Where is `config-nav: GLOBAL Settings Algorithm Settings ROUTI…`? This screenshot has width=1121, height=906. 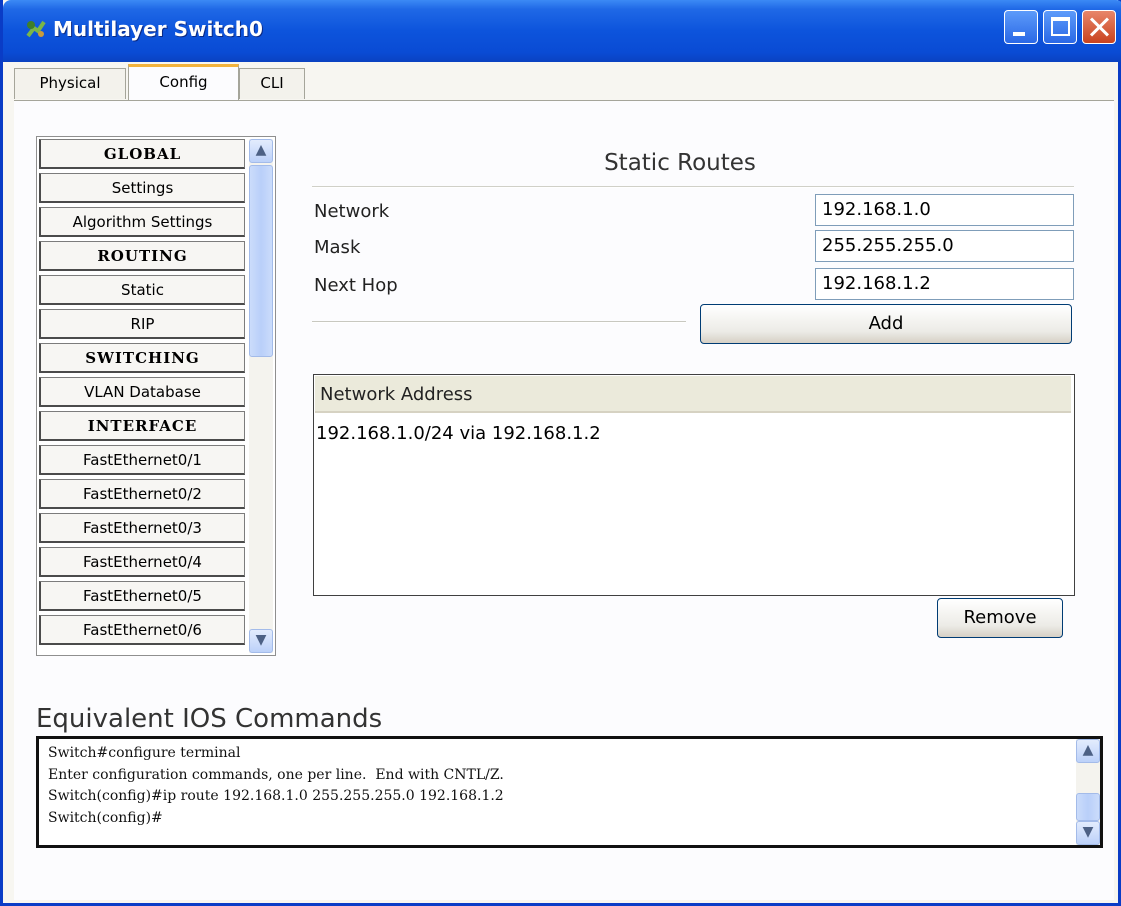
config-nav: GLOBAL Settings Algorithm Settings ROUTI… is located at coordinates (156, 396).